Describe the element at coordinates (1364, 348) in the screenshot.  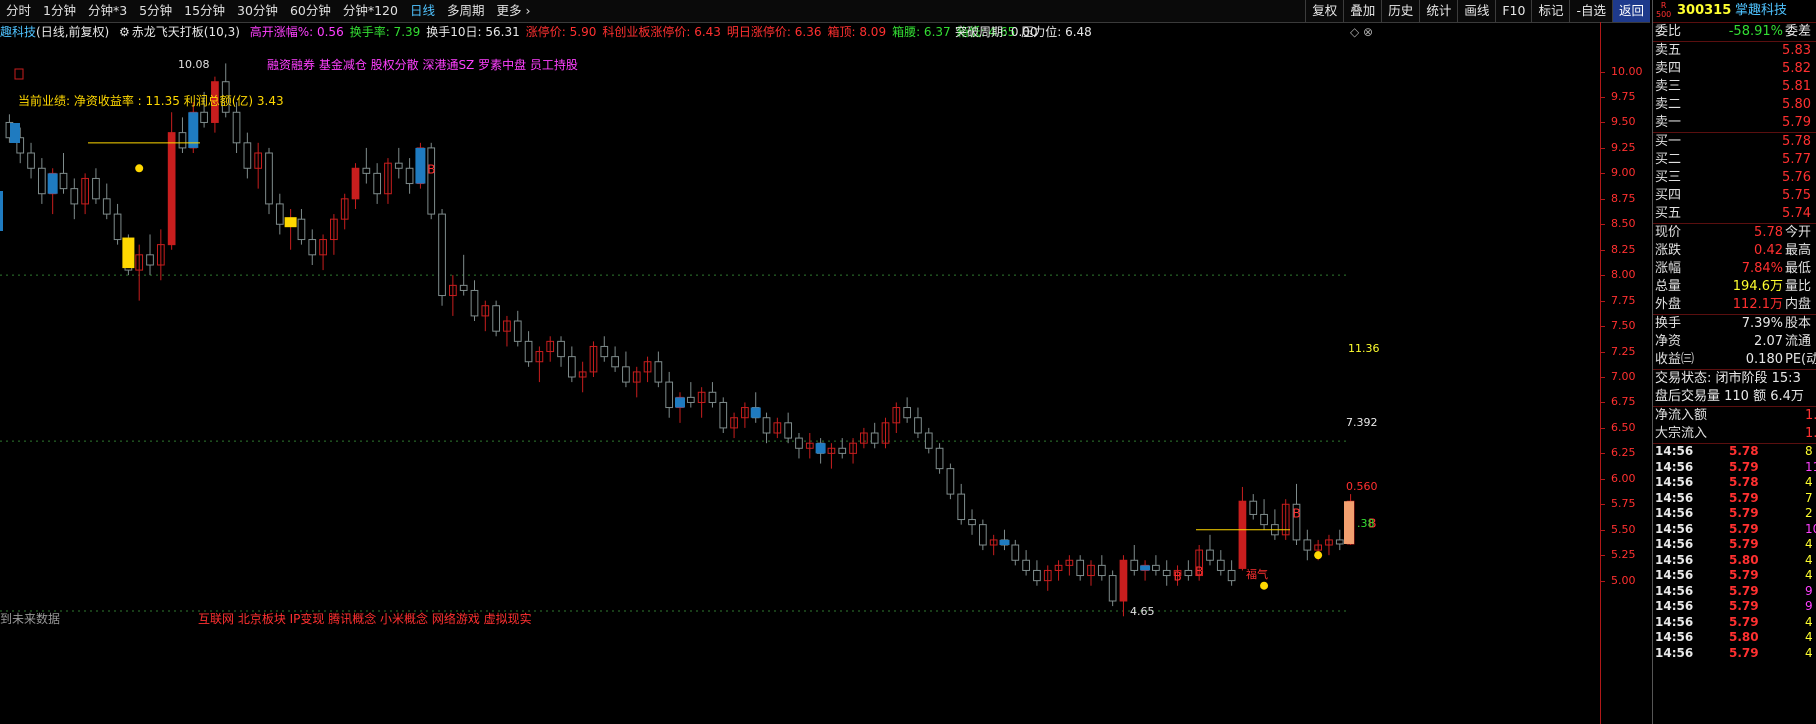
I see `level-label-1: 11.36` at that location.